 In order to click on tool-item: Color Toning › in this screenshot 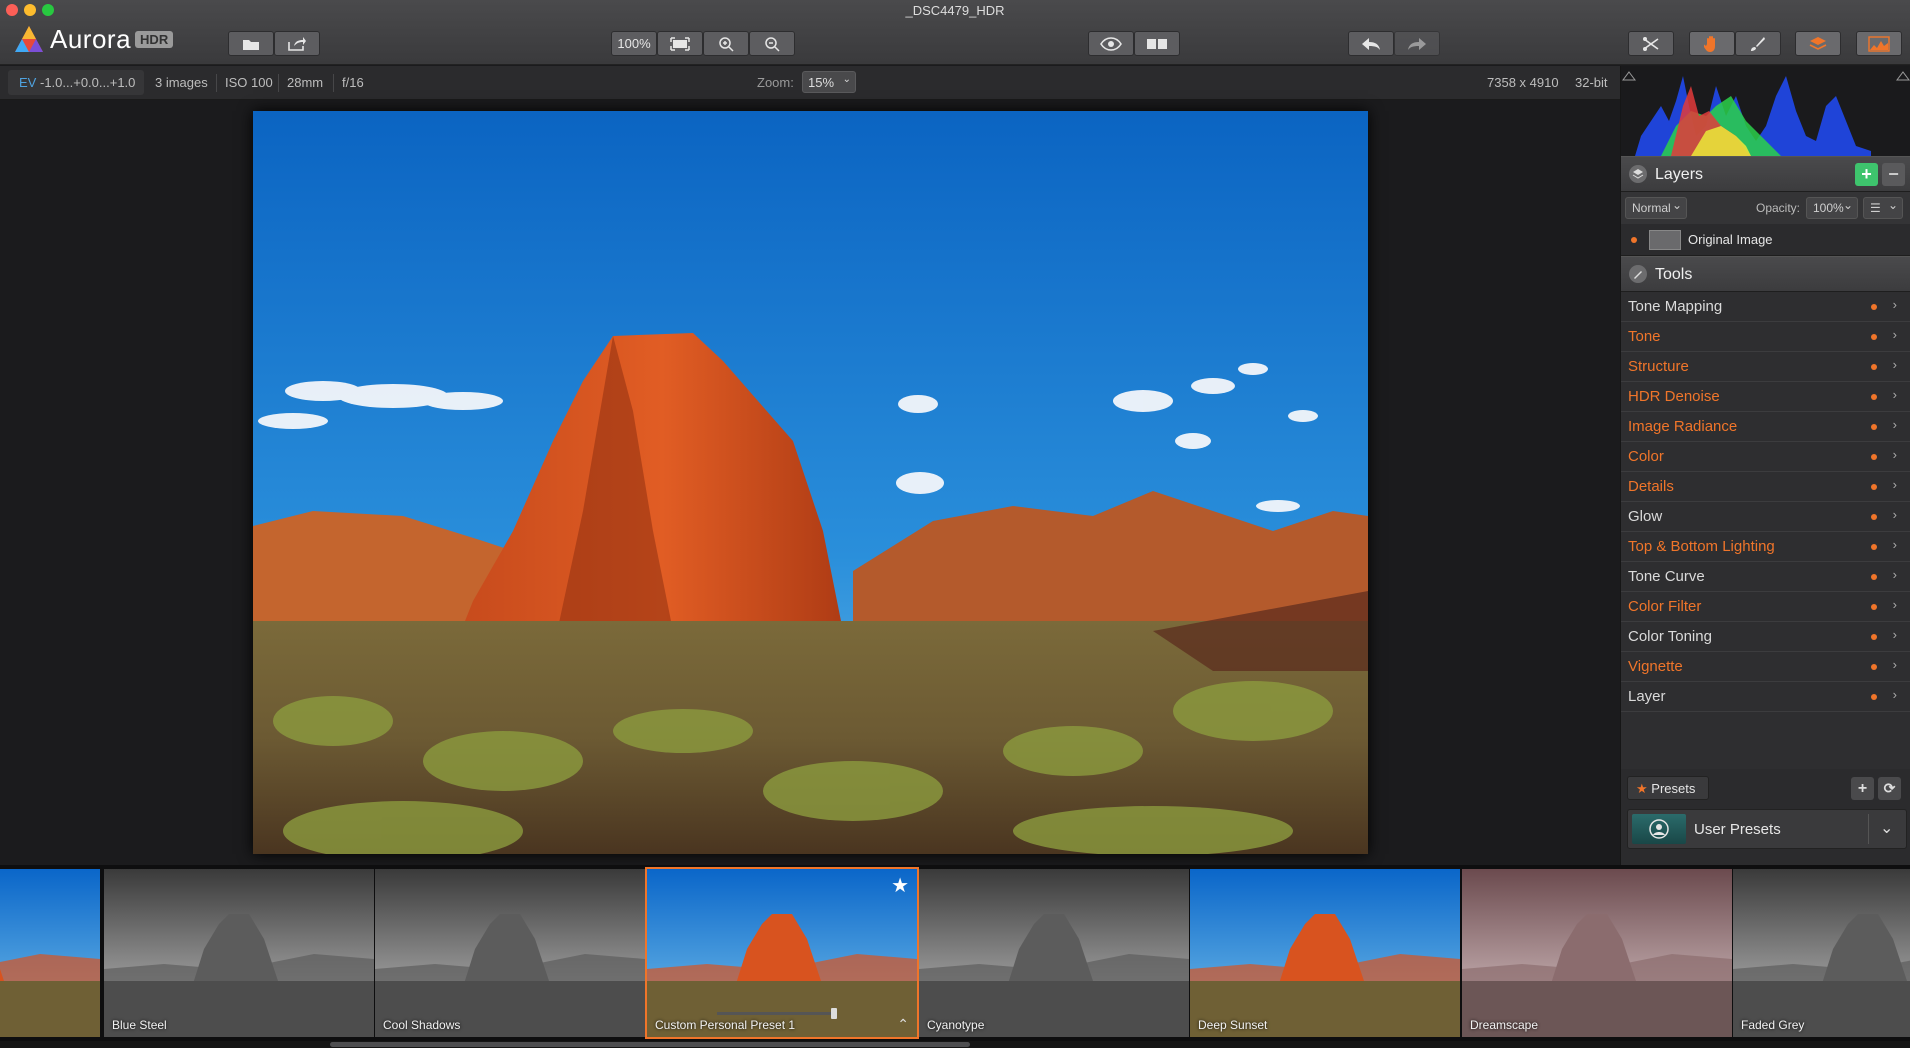, I will do `click(1765, 637)`.